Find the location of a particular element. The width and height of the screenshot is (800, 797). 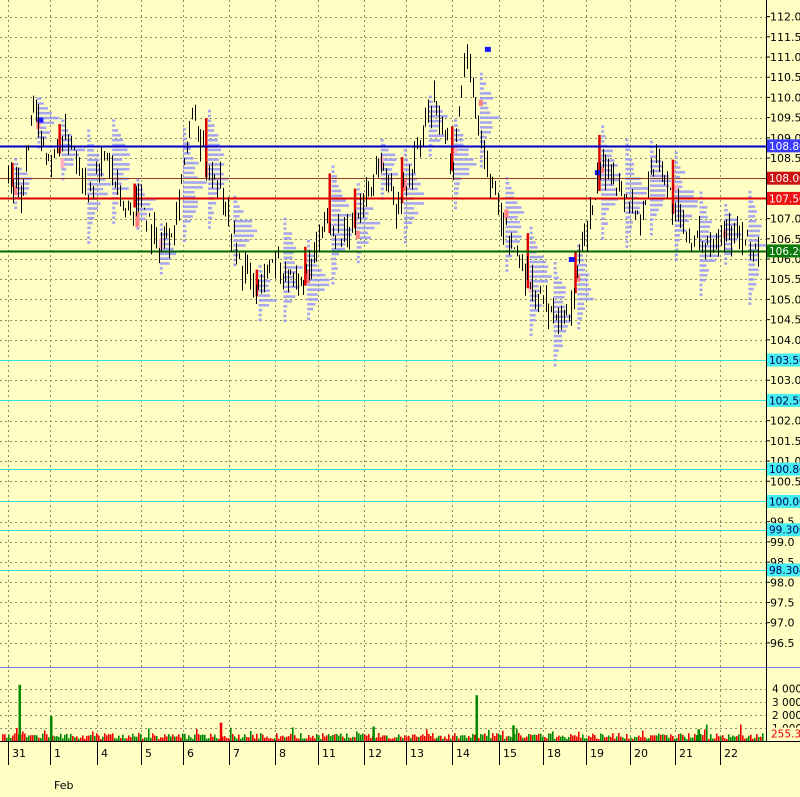

x-tick-label: 22 is located at coordinates (731, 753).